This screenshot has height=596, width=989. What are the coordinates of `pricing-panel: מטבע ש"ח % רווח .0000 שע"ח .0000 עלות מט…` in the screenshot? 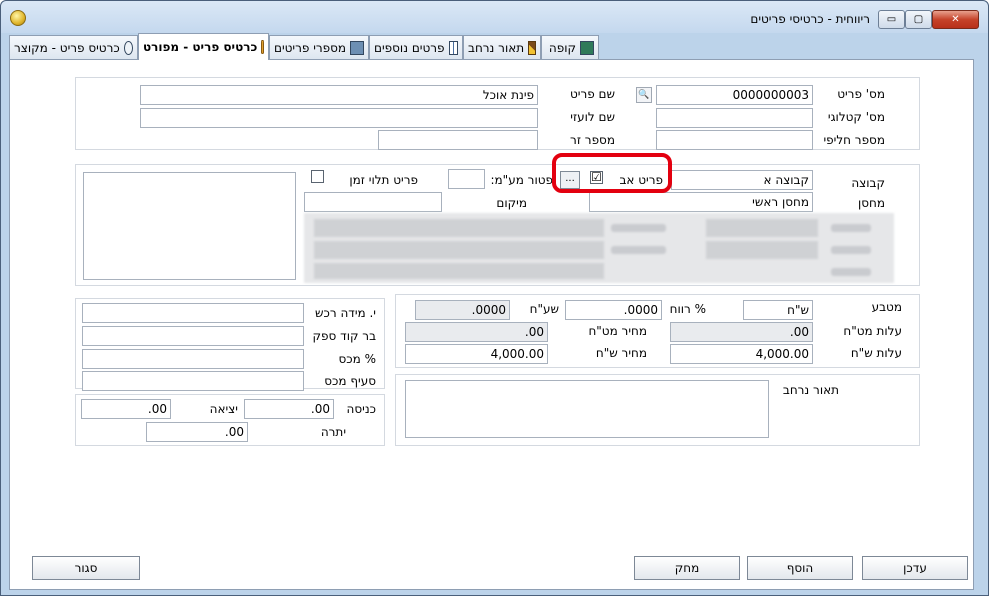 It's located at (657, 331).